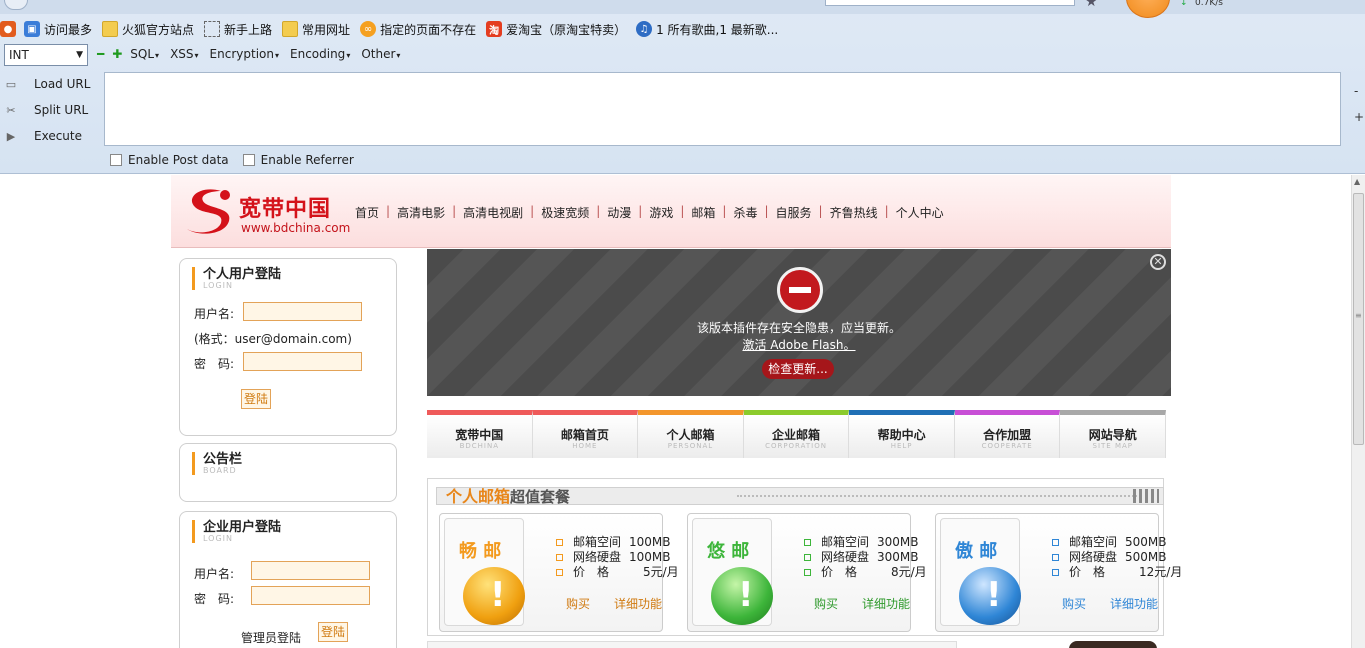  What do you see at coordinates (288, 472) in the screenshot?
I see `board-panel: 公告栏 BOARD` at bounding box center [288, 472].